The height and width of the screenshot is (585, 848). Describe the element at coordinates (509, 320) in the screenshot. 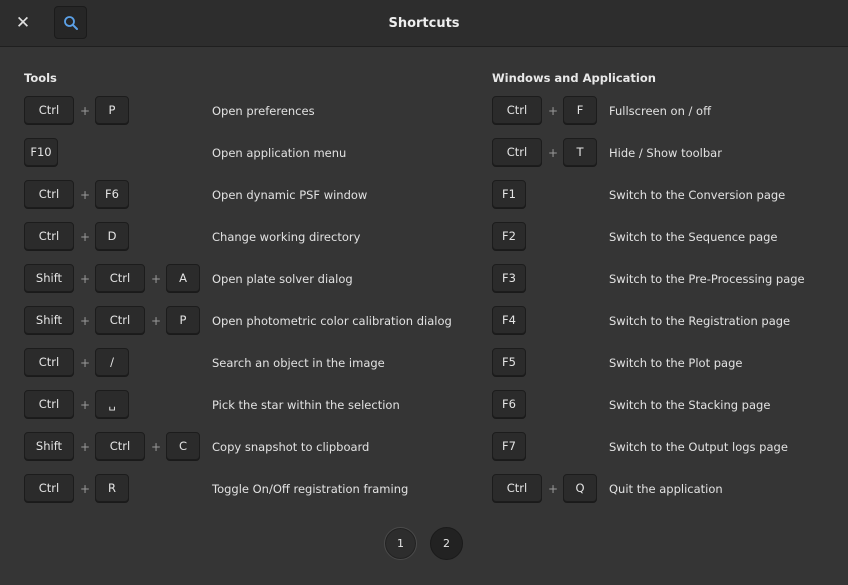

I see `keycap: F4` at that location.